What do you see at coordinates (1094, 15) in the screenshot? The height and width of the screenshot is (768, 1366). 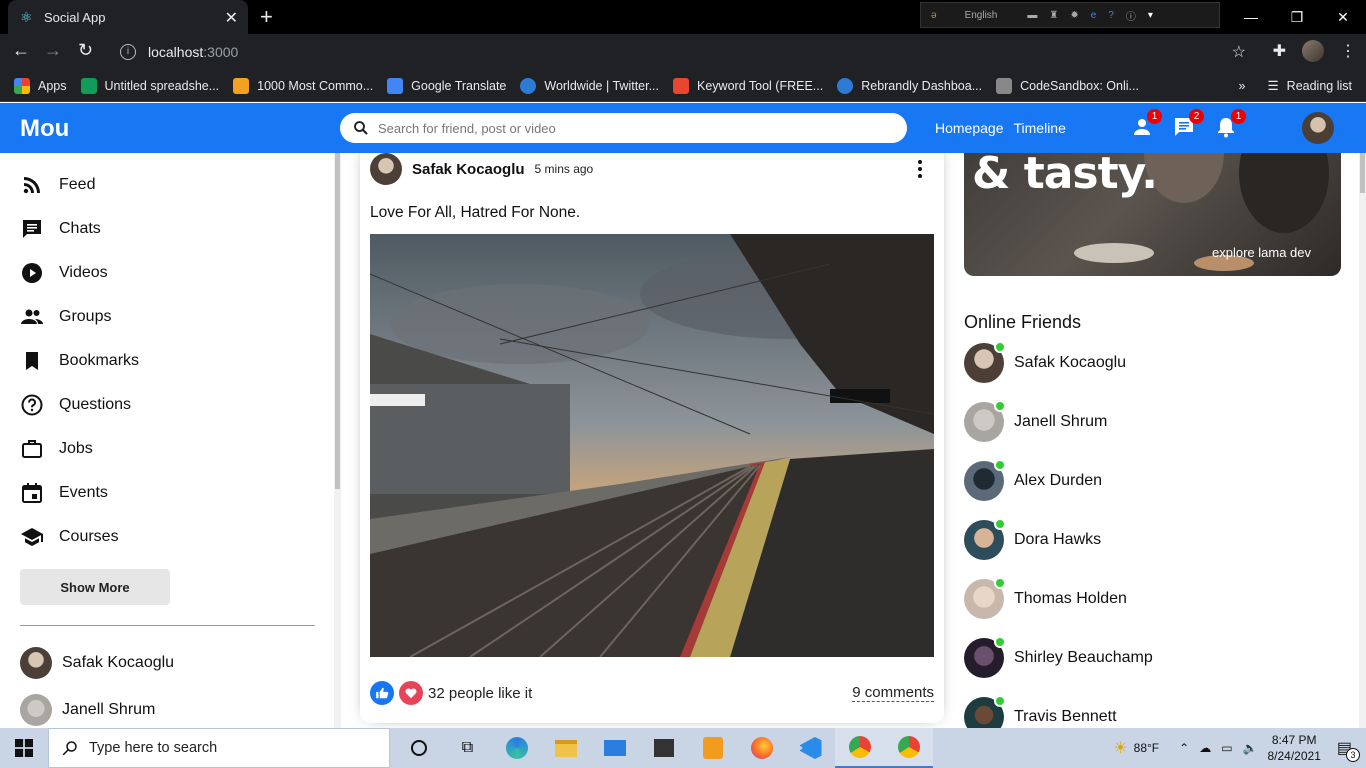 I see `edge-icon: e` at bounding box center [1094, 15].